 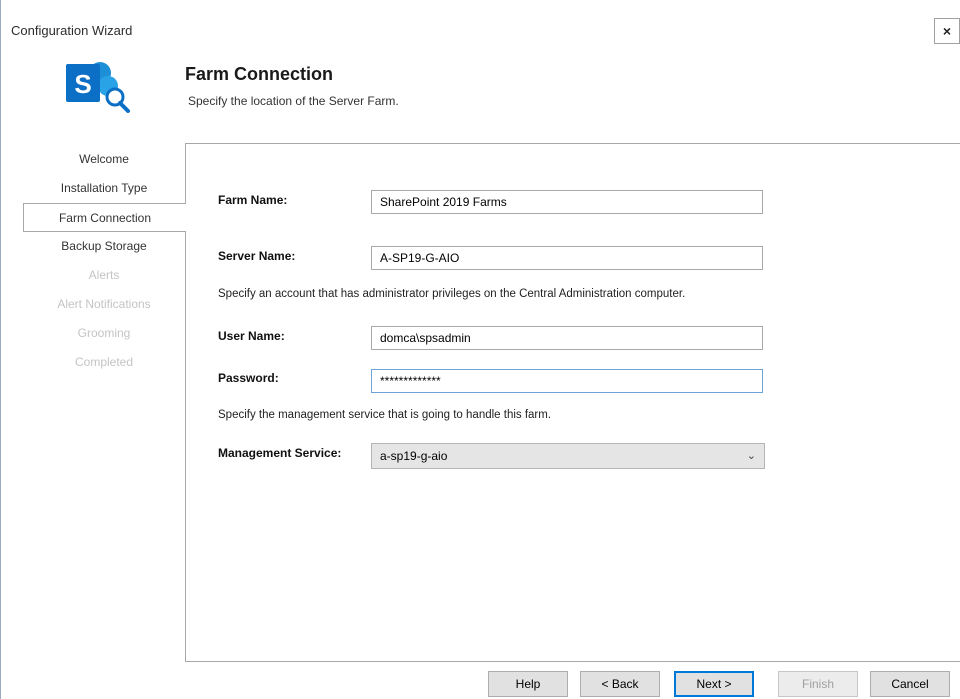 I want to click on management-service-value: a-sp19-g-aio, so click(x=414, y=456).